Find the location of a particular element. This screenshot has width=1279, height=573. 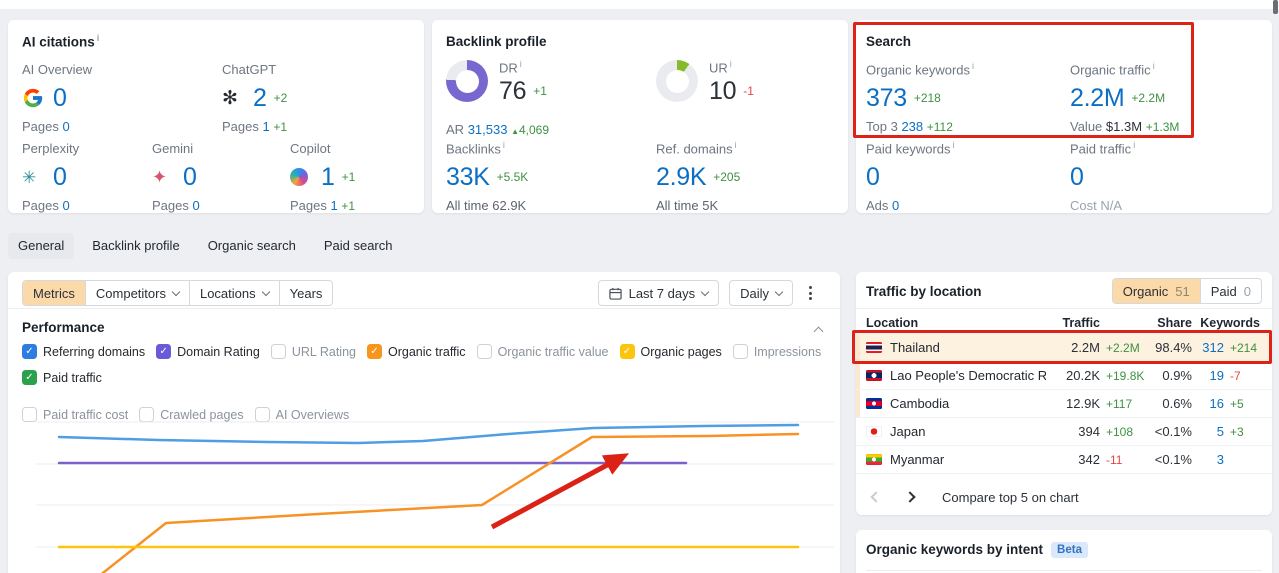

flag-myanmar-icon is located at coordinates (874, 459).